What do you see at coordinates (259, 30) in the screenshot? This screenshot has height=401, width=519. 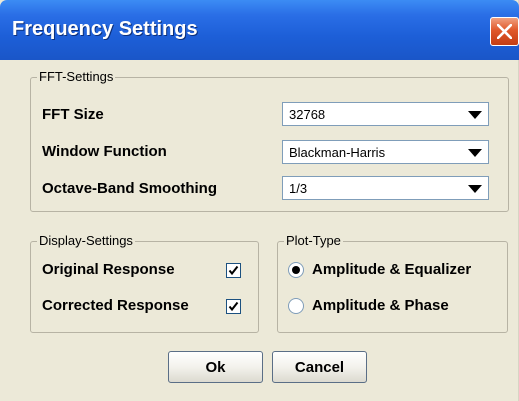 I see `title-bar: Frequency Settings` at bounding box center [259, 30].